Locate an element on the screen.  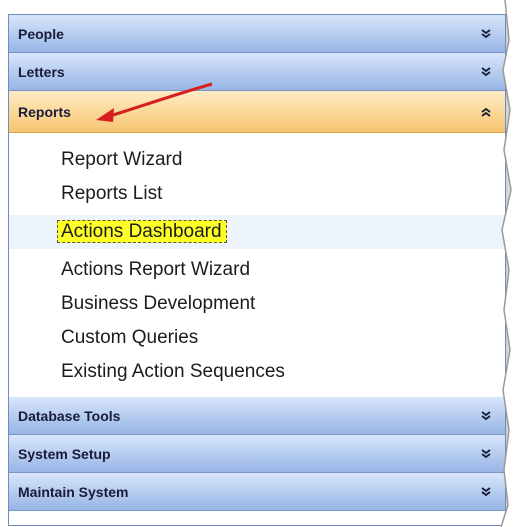
selected-item-label: Actions Dashboard is located at coordinates (142, 231).